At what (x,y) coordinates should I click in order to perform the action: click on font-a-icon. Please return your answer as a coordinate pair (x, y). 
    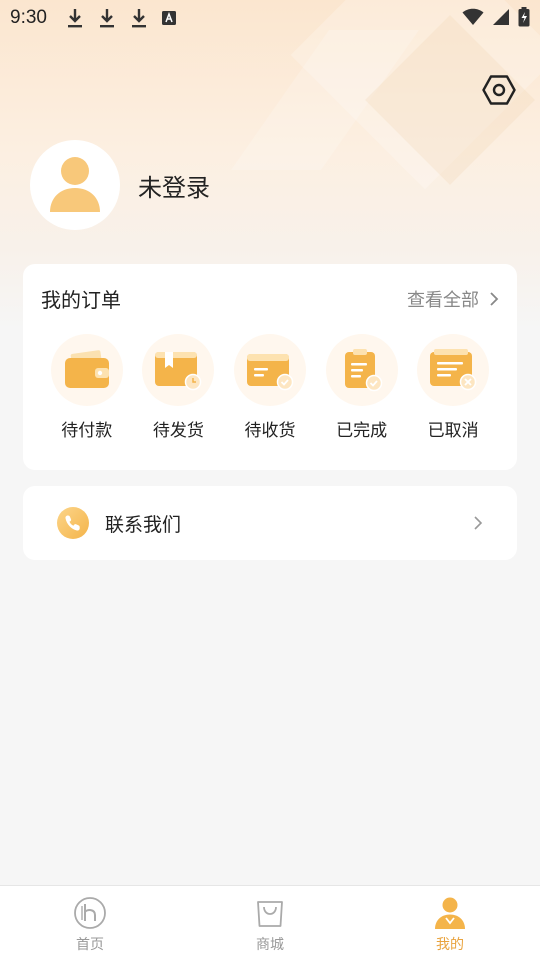
    Looking at the image, I should click on (168, 18).